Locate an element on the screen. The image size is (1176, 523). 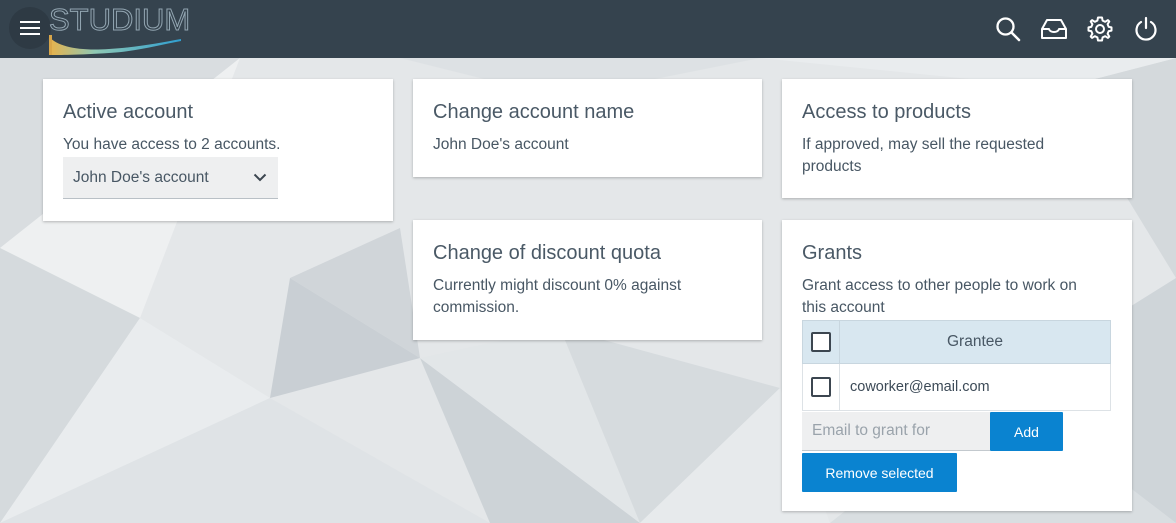
logo-text: STUDIUM is located at coordinates (119, 19).